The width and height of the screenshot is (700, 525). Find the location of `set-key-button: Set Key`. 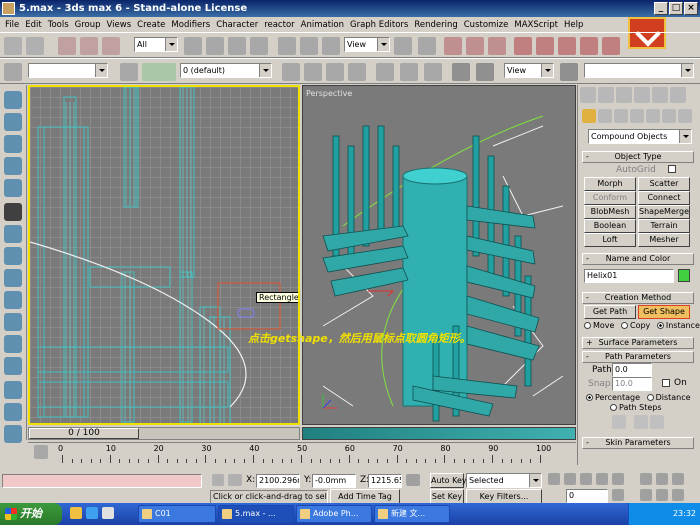

set-key-button: Set Key is located at coordinates (447, 496).